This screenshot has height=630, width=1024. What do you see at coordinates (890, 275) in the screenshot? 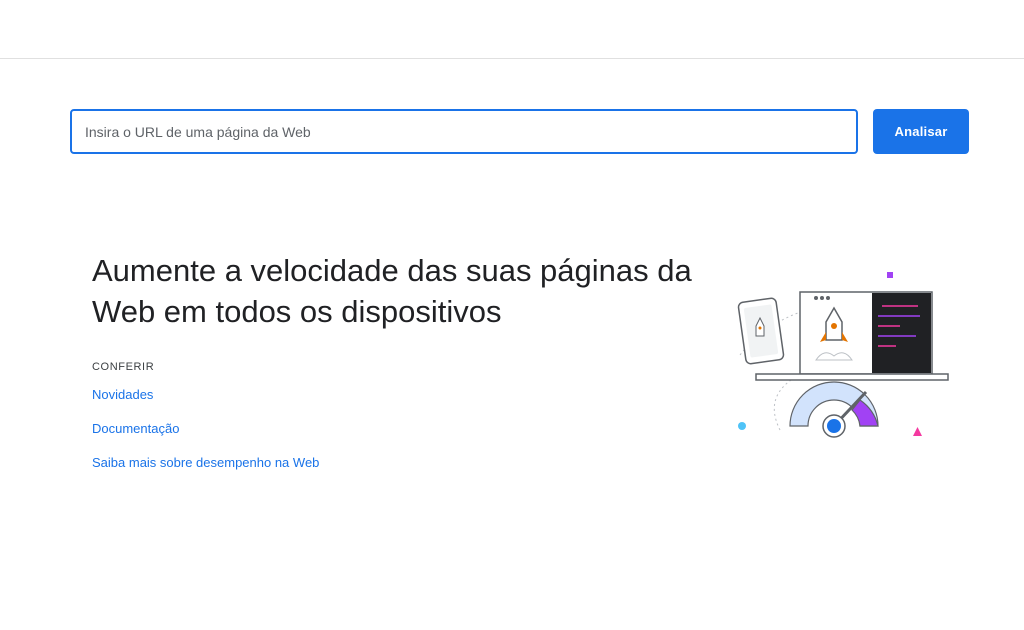
I see `square-decoration-icon` at bounding box center [890, 275].